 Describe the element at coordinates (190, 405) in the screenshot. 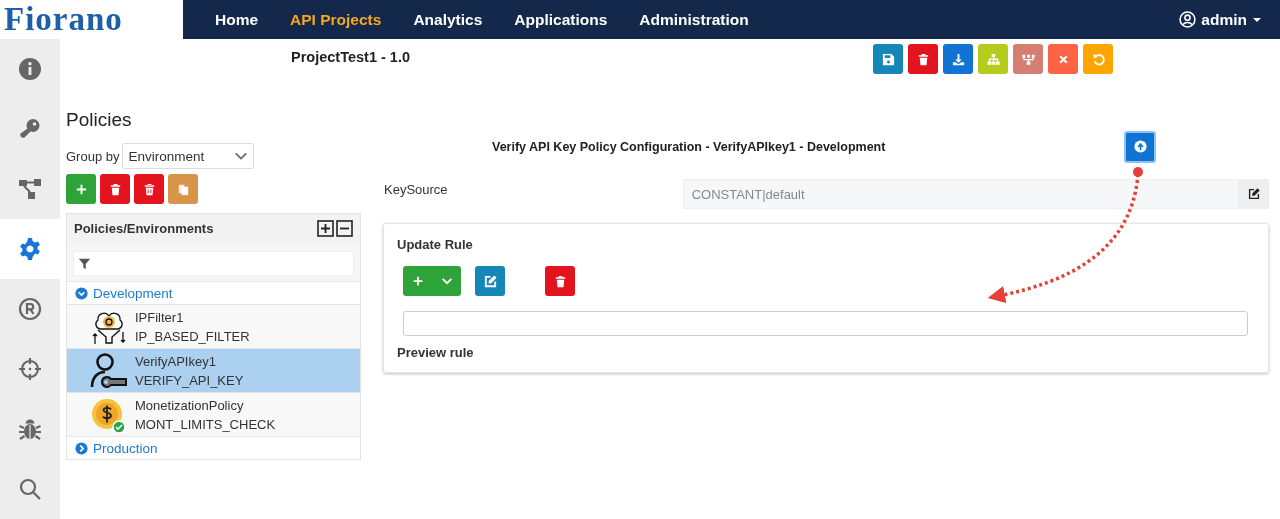

I see `policy-name: MonetizationPolicy` at that location.